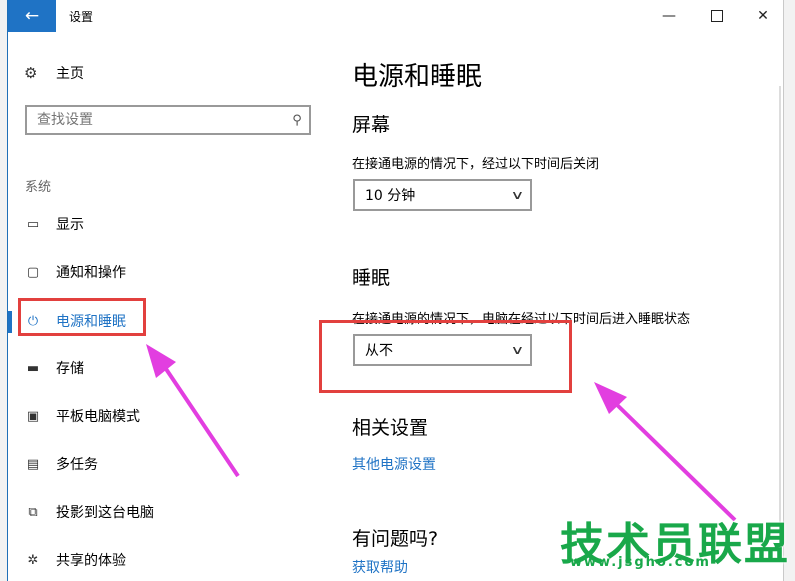 This screenshot has width=795, height=581. I want to click on arrow-dropdown, so click(665, 452).